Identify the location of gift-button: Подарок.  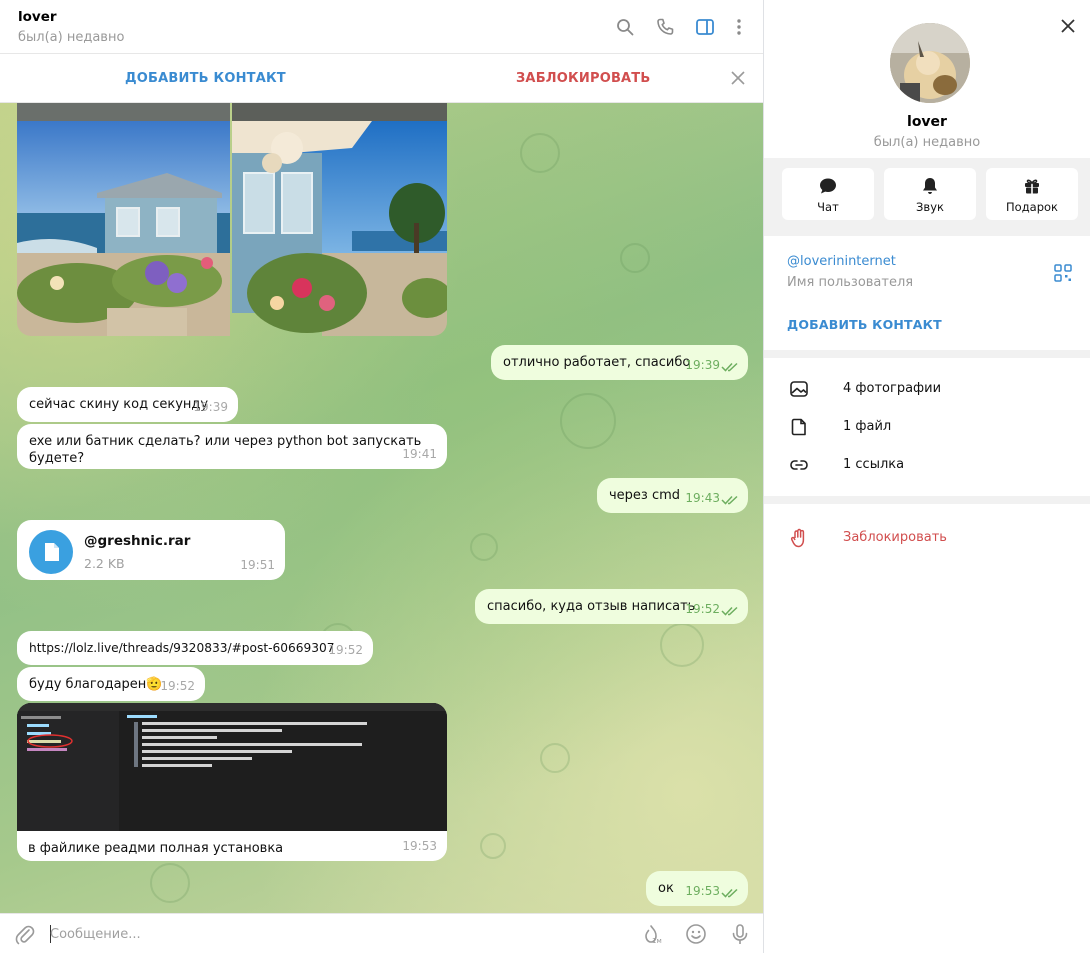
(1032, 194).